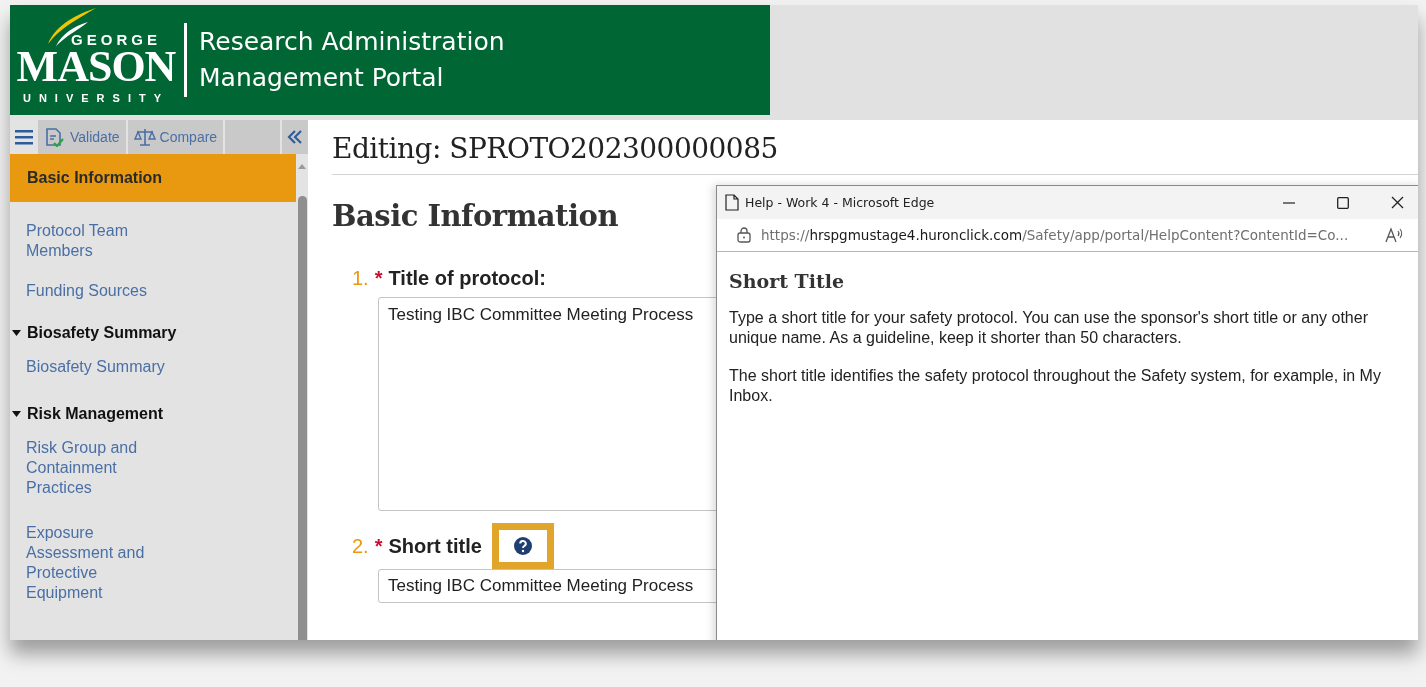  I want to click on section-header: Biosafety Summary, so click(153, 332).